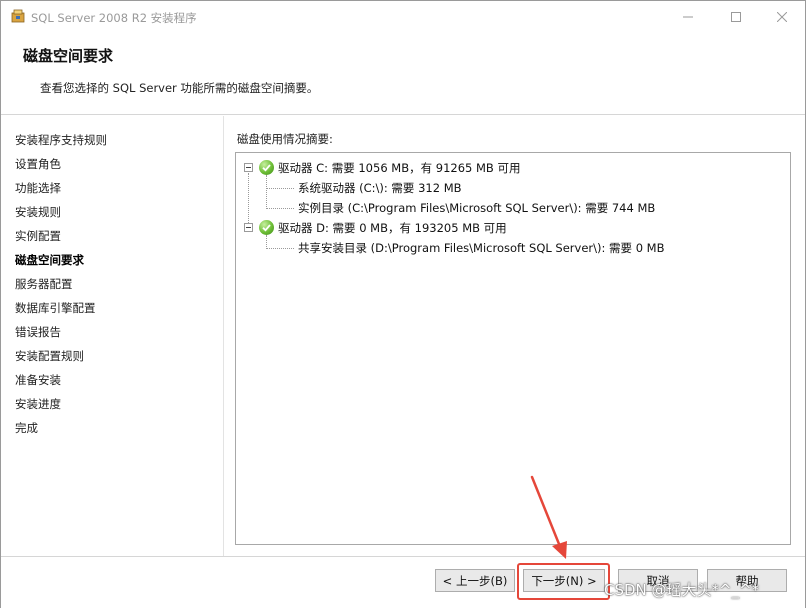 Image resolution: width=806 pixels, height=608 pixels. I want to click on page-title: 磁盘空间要求, so click(68, 56).